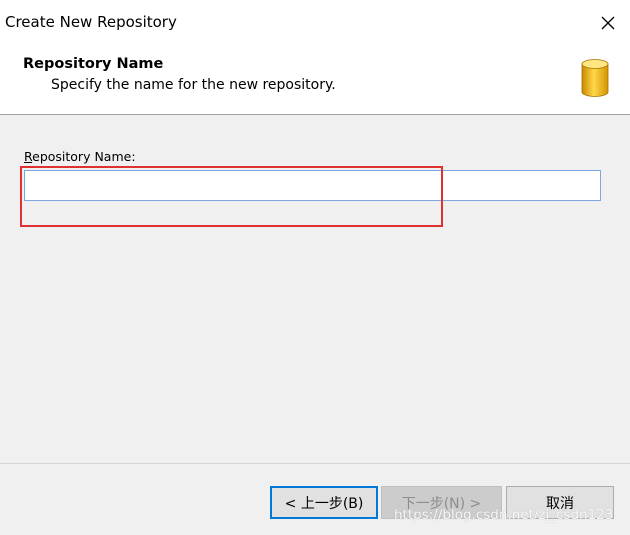  I want to click on back-button: < 上一步(B), so click(324, 502).